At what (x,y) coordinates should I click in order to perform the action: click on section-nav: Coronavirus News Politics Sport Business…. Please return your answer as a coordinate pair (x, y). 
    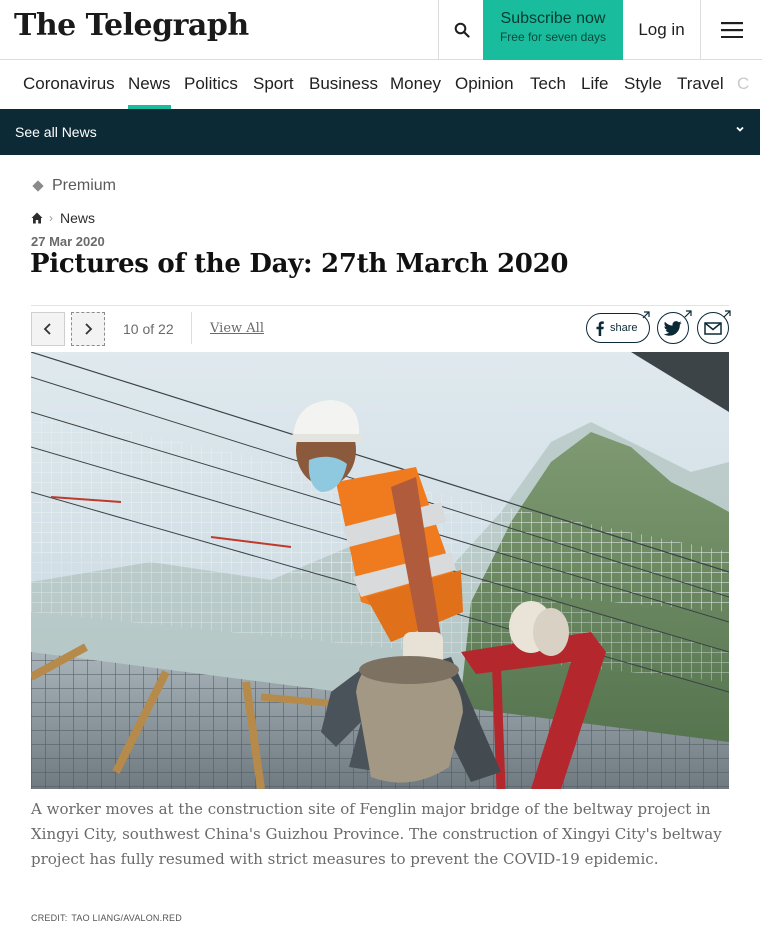
    Looking at the image, I should click on (381, 84).